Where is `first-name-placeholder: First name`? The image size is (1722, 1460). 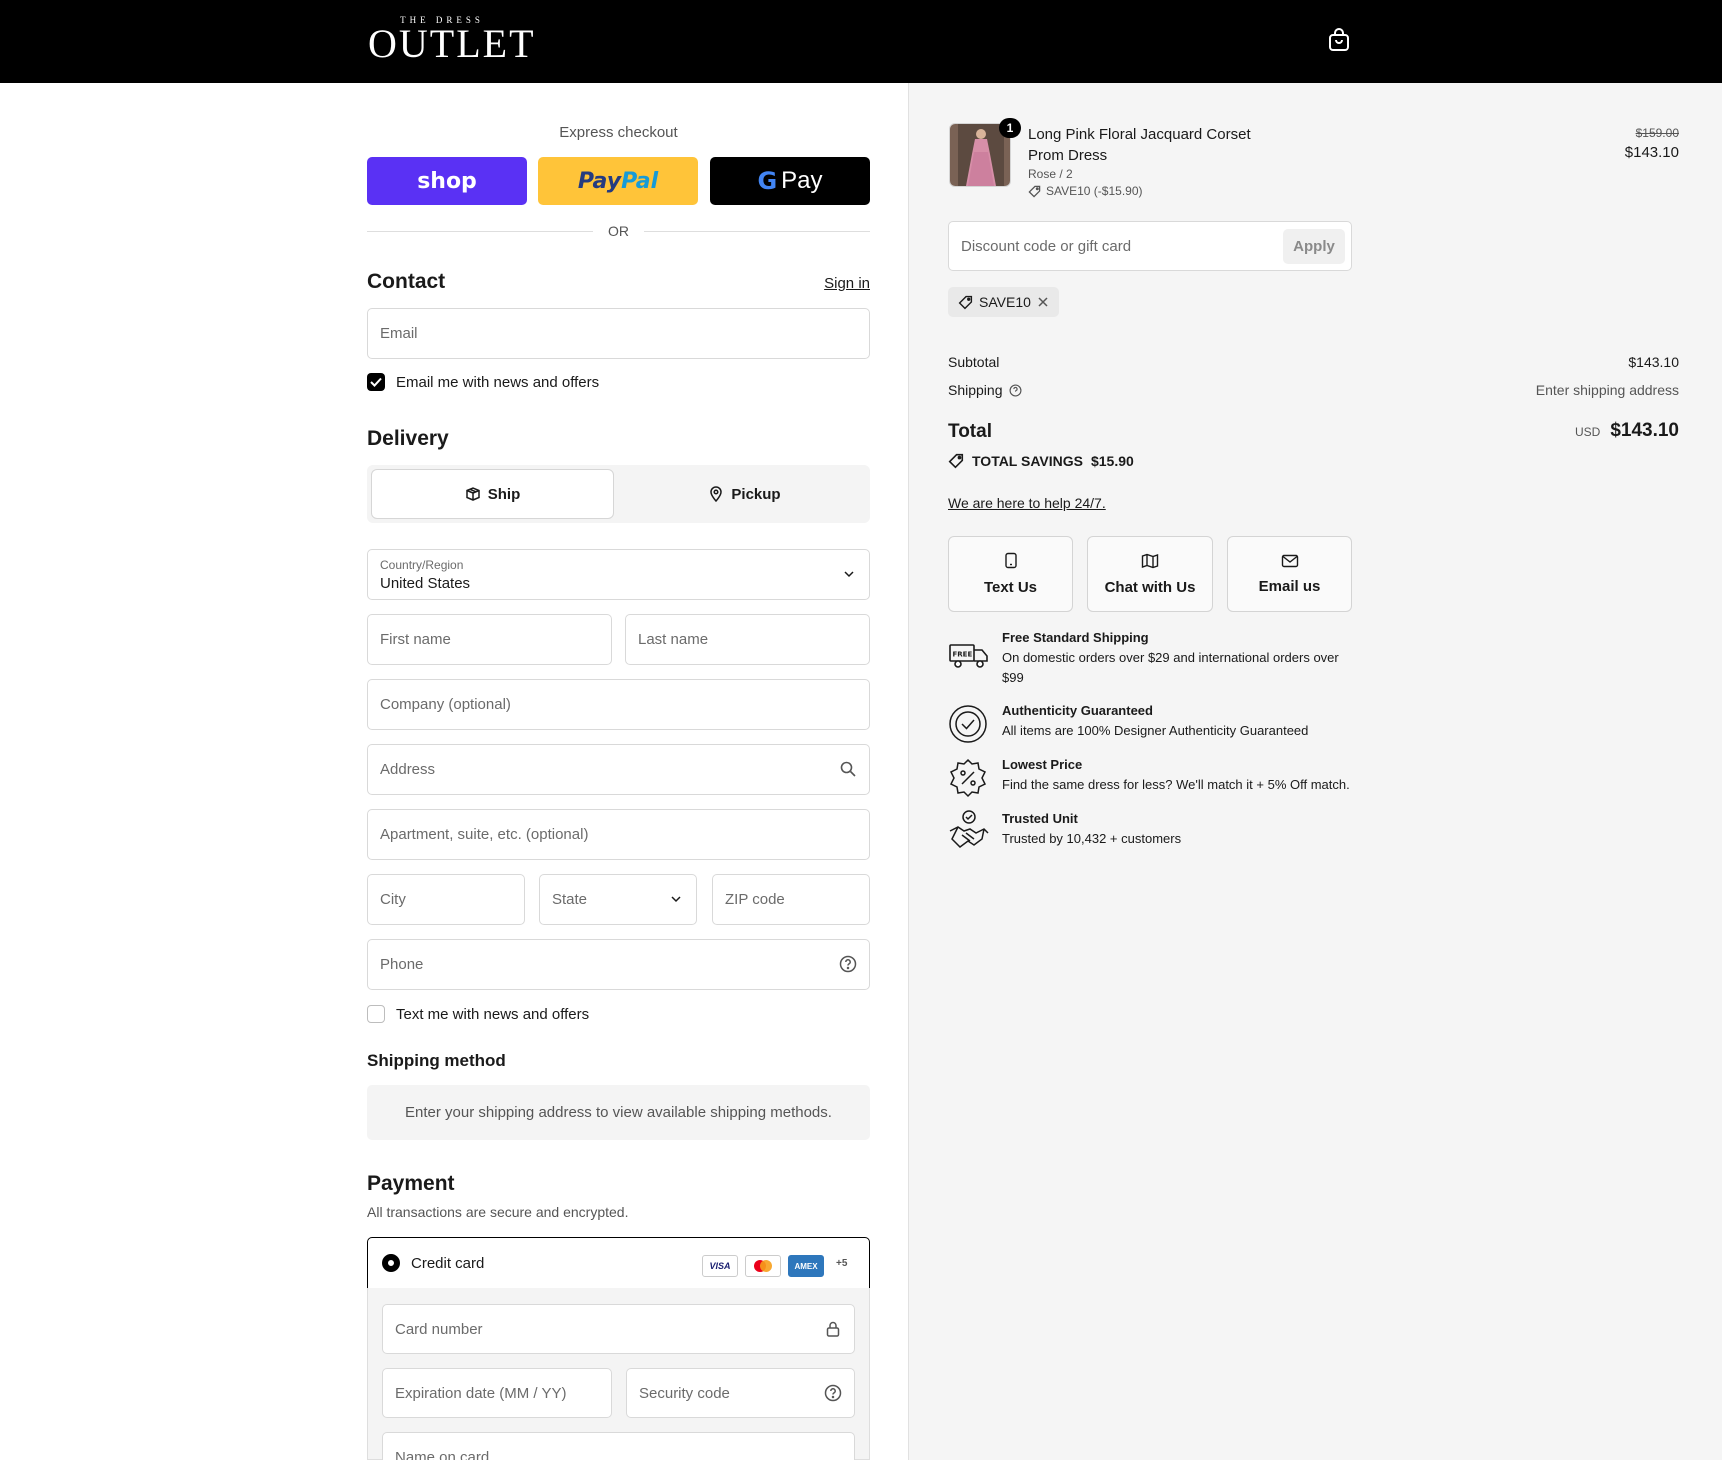 first-name-placeholder: First name is located at coordinates (415, 639).